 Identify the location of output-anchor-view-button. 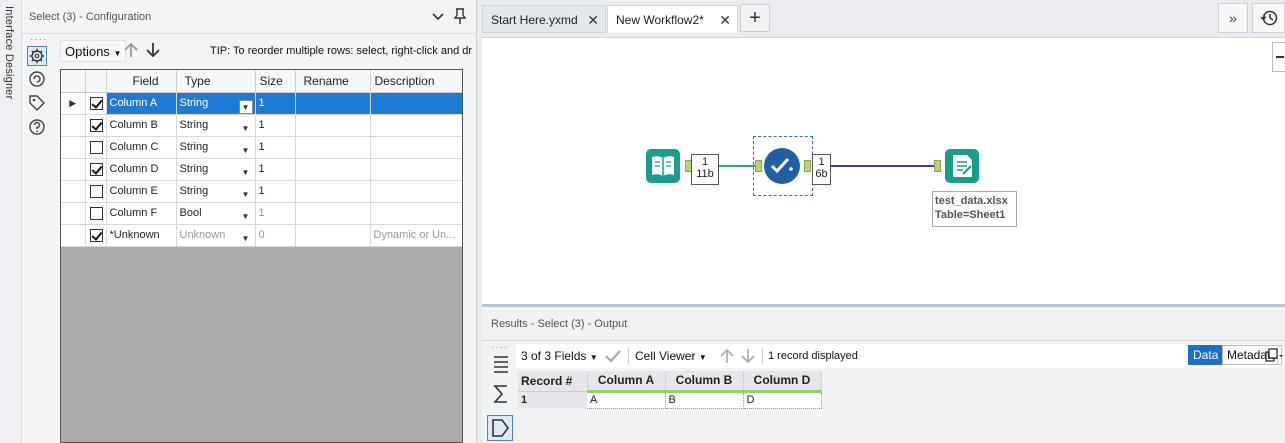
(500, 428).